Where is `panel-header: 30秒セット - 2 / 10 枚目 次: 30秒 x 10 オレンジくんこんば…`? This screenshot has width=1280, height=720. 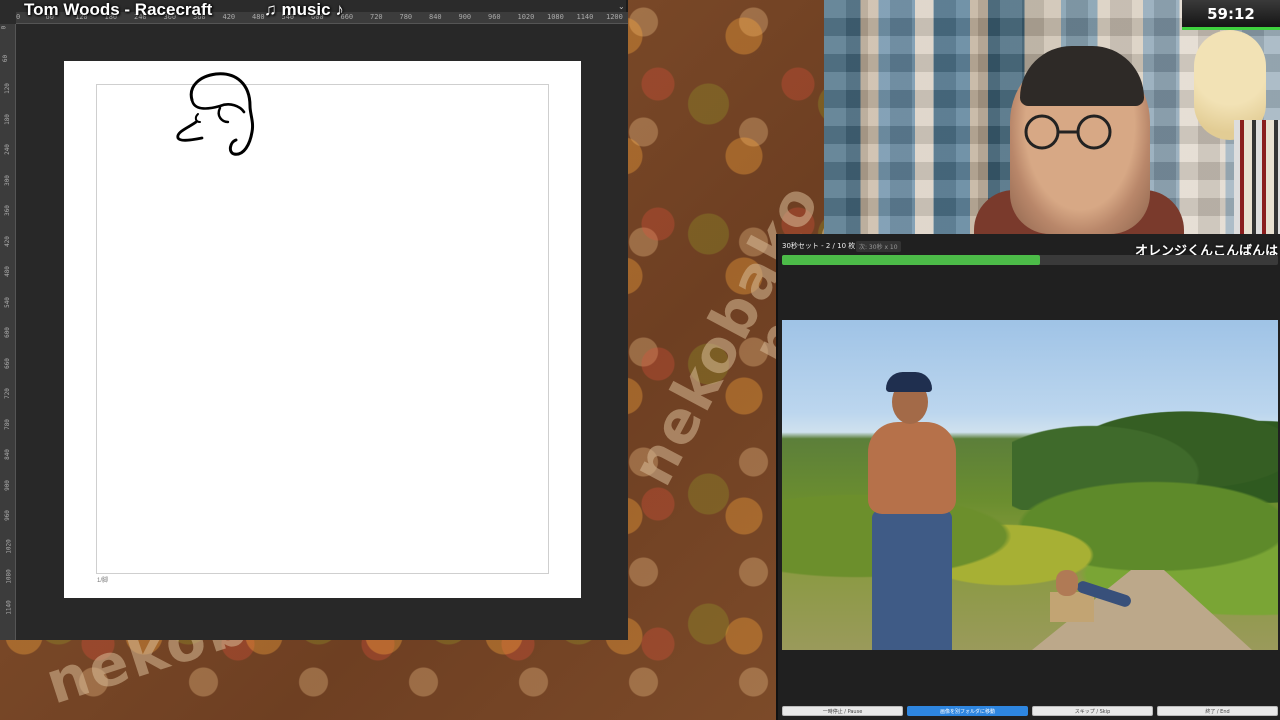 panel-header: 30秒セット - 2 / 10 枚目 次: 30秒 x 10 オレンジくんこんば… is located at coordinates (1029, 248).